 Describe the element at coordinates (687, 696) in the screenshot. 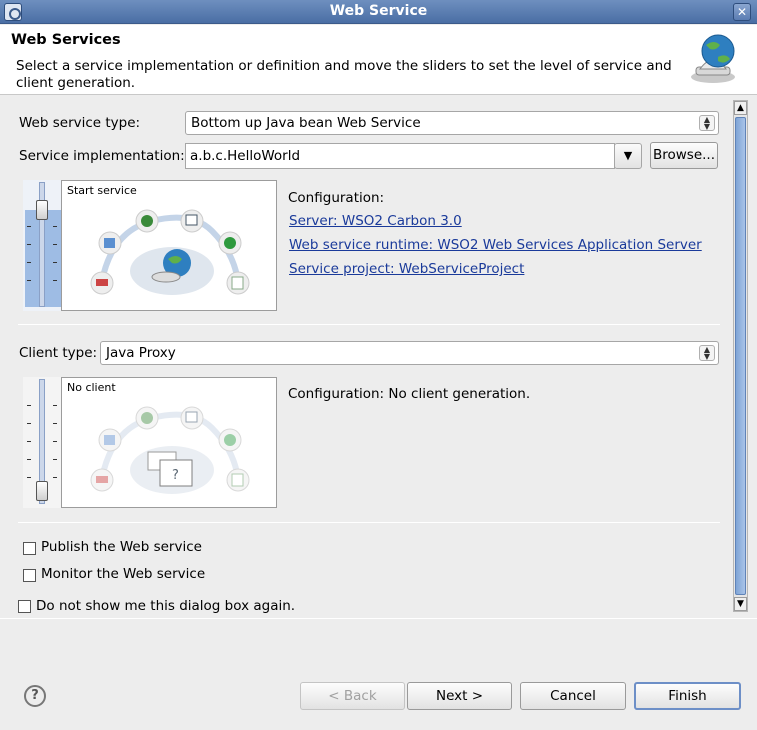

I see `finish-button: Finish` at that location.